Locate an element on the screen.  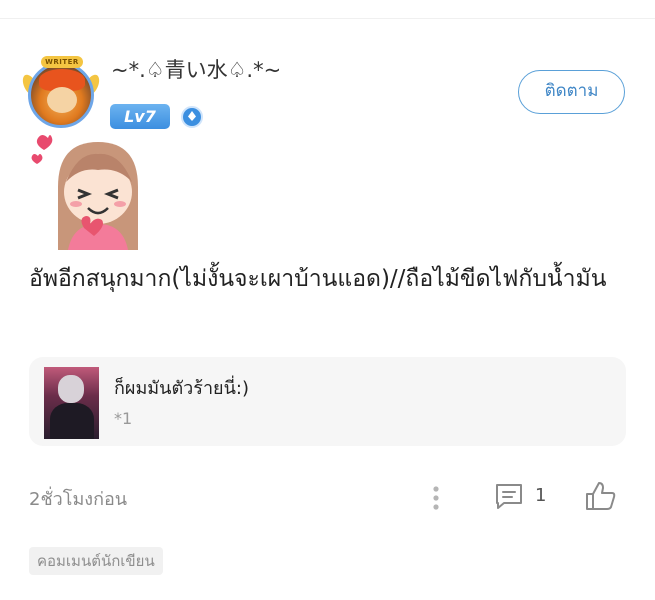
sticker-image is located at coordinates (84, 192).